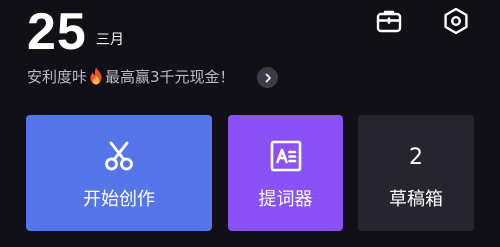  What do you see at coordinates (416, 199) in the screenshot?
I see `card-label-drafts: 草稿箱` at bounding box center [416, 199].